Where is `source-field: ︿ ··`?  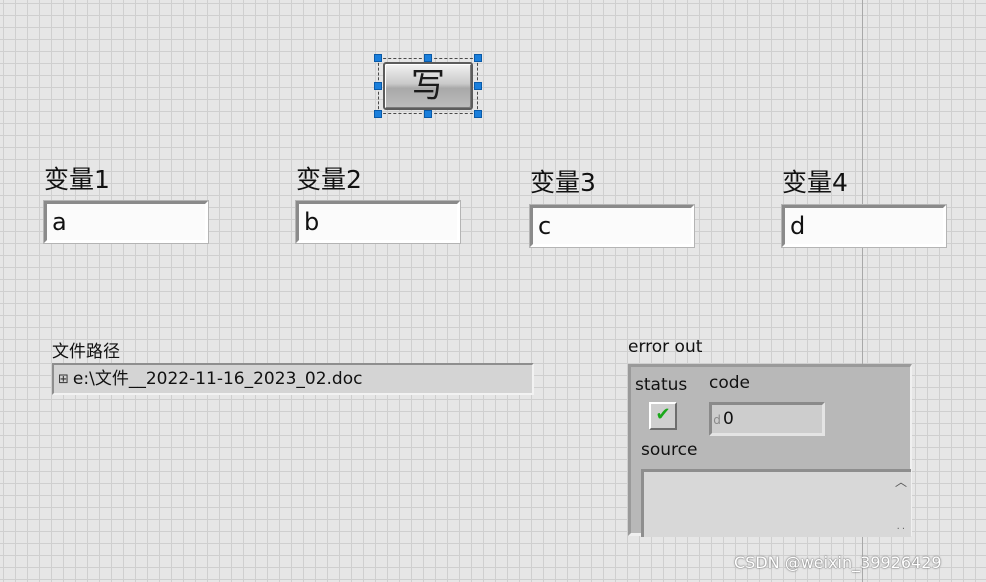
source-field: ︿ ·· is located at coordinates (776, 503).